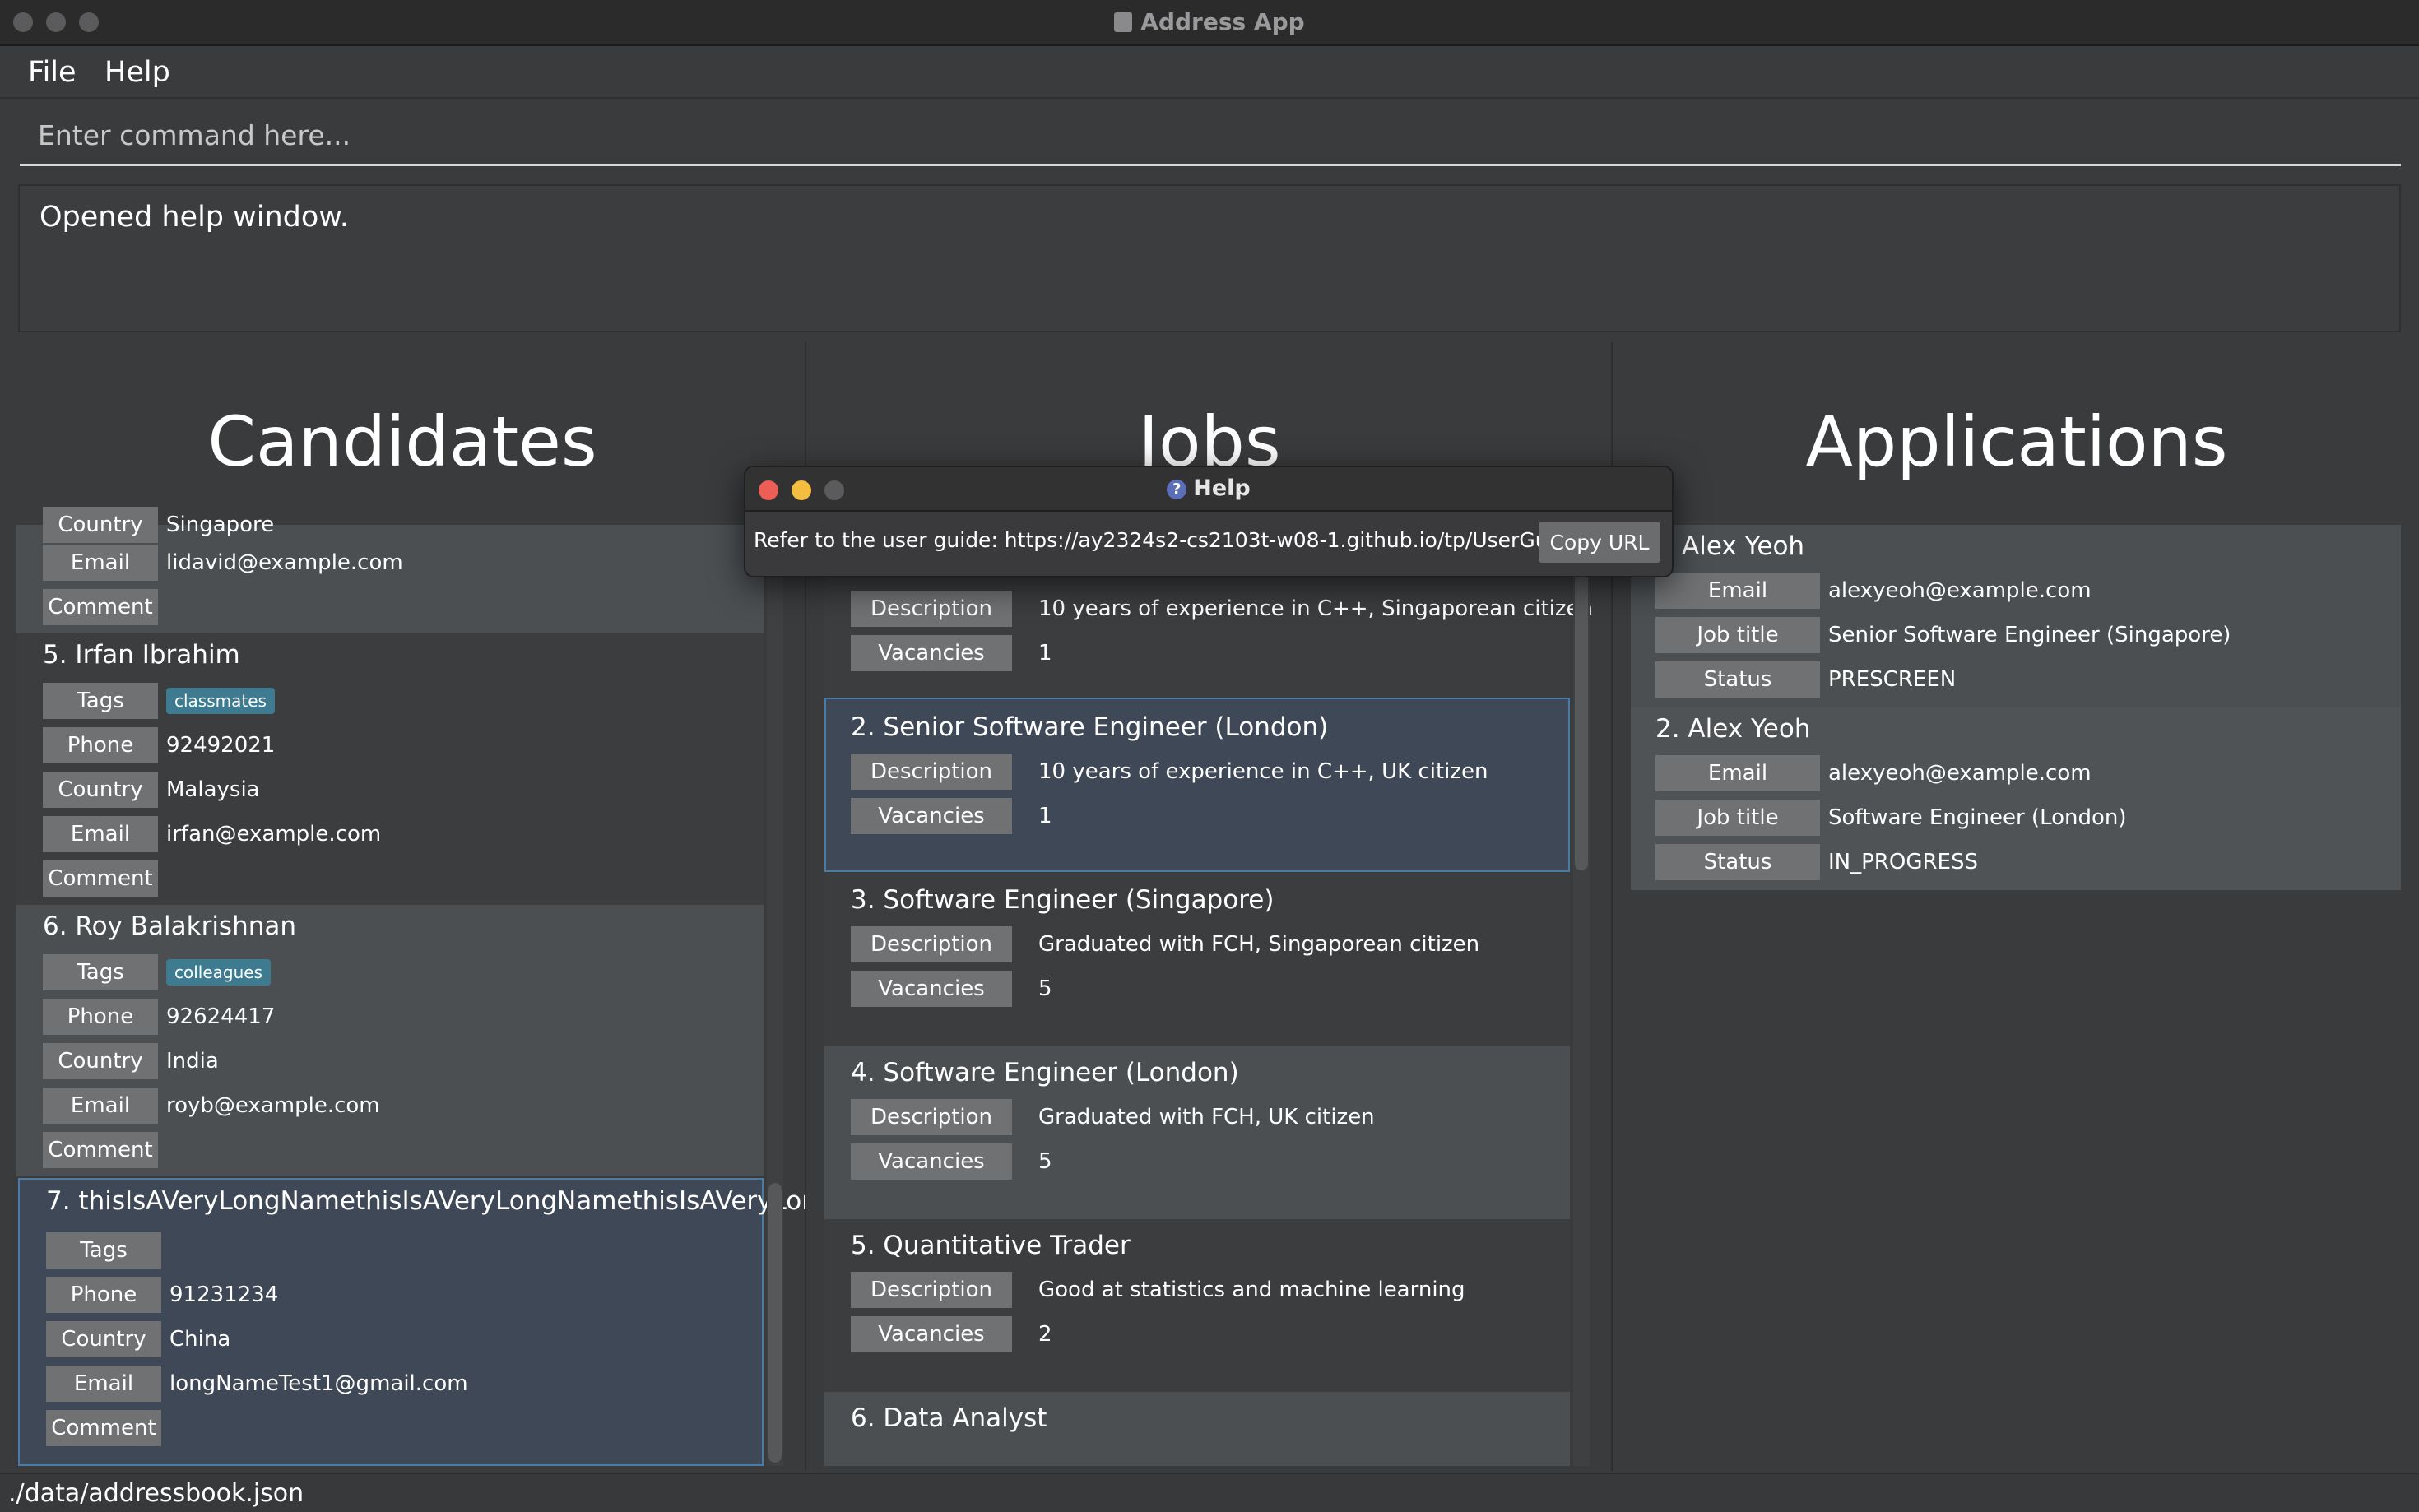  I want to click on job-card: 6. Data Analyst, so click(1197, 1429).